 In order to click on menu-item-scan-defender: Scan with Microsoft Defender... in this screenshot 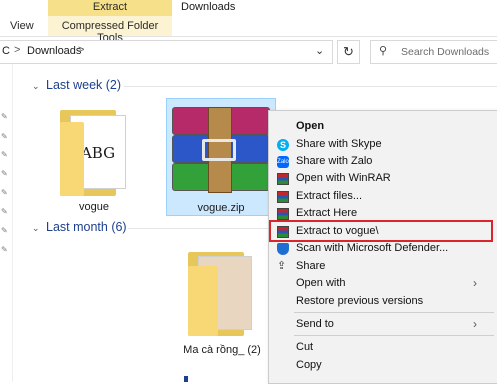, I will do `click(383, 248)`.